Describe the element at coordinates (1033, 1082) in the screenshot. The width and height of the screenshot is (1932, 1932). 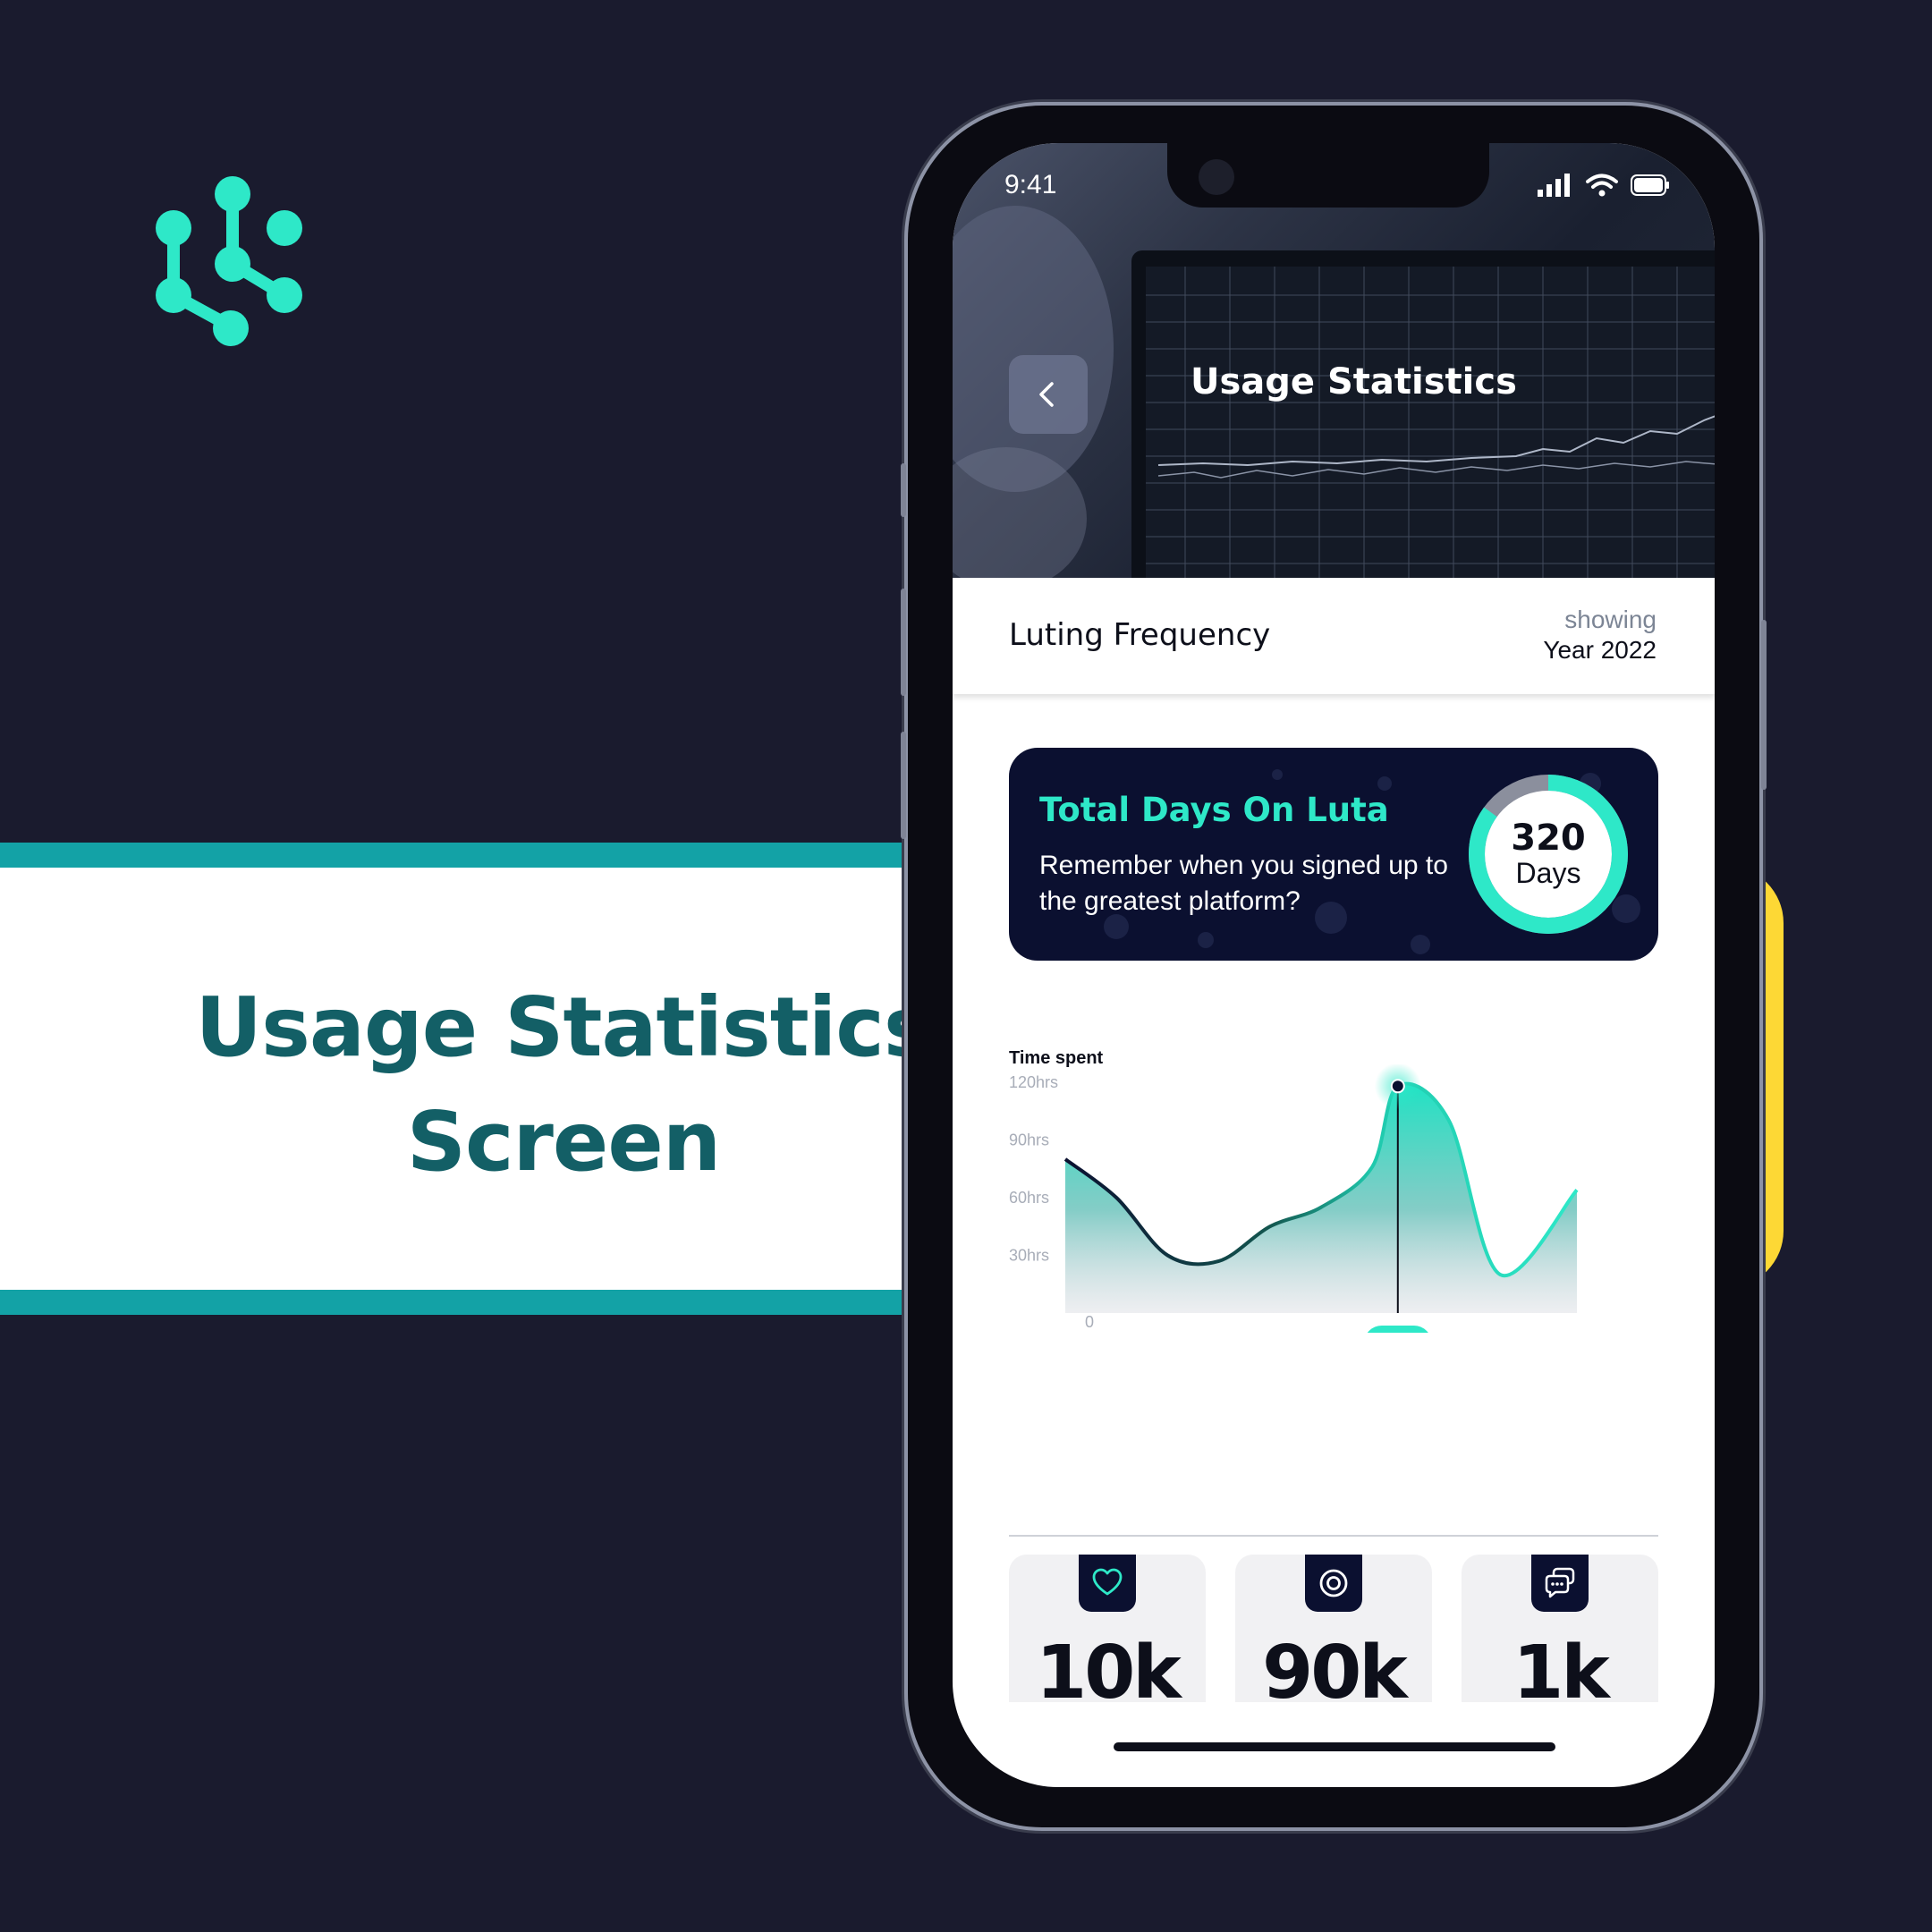
I see `y-tick-label: 120hrs` at that location.